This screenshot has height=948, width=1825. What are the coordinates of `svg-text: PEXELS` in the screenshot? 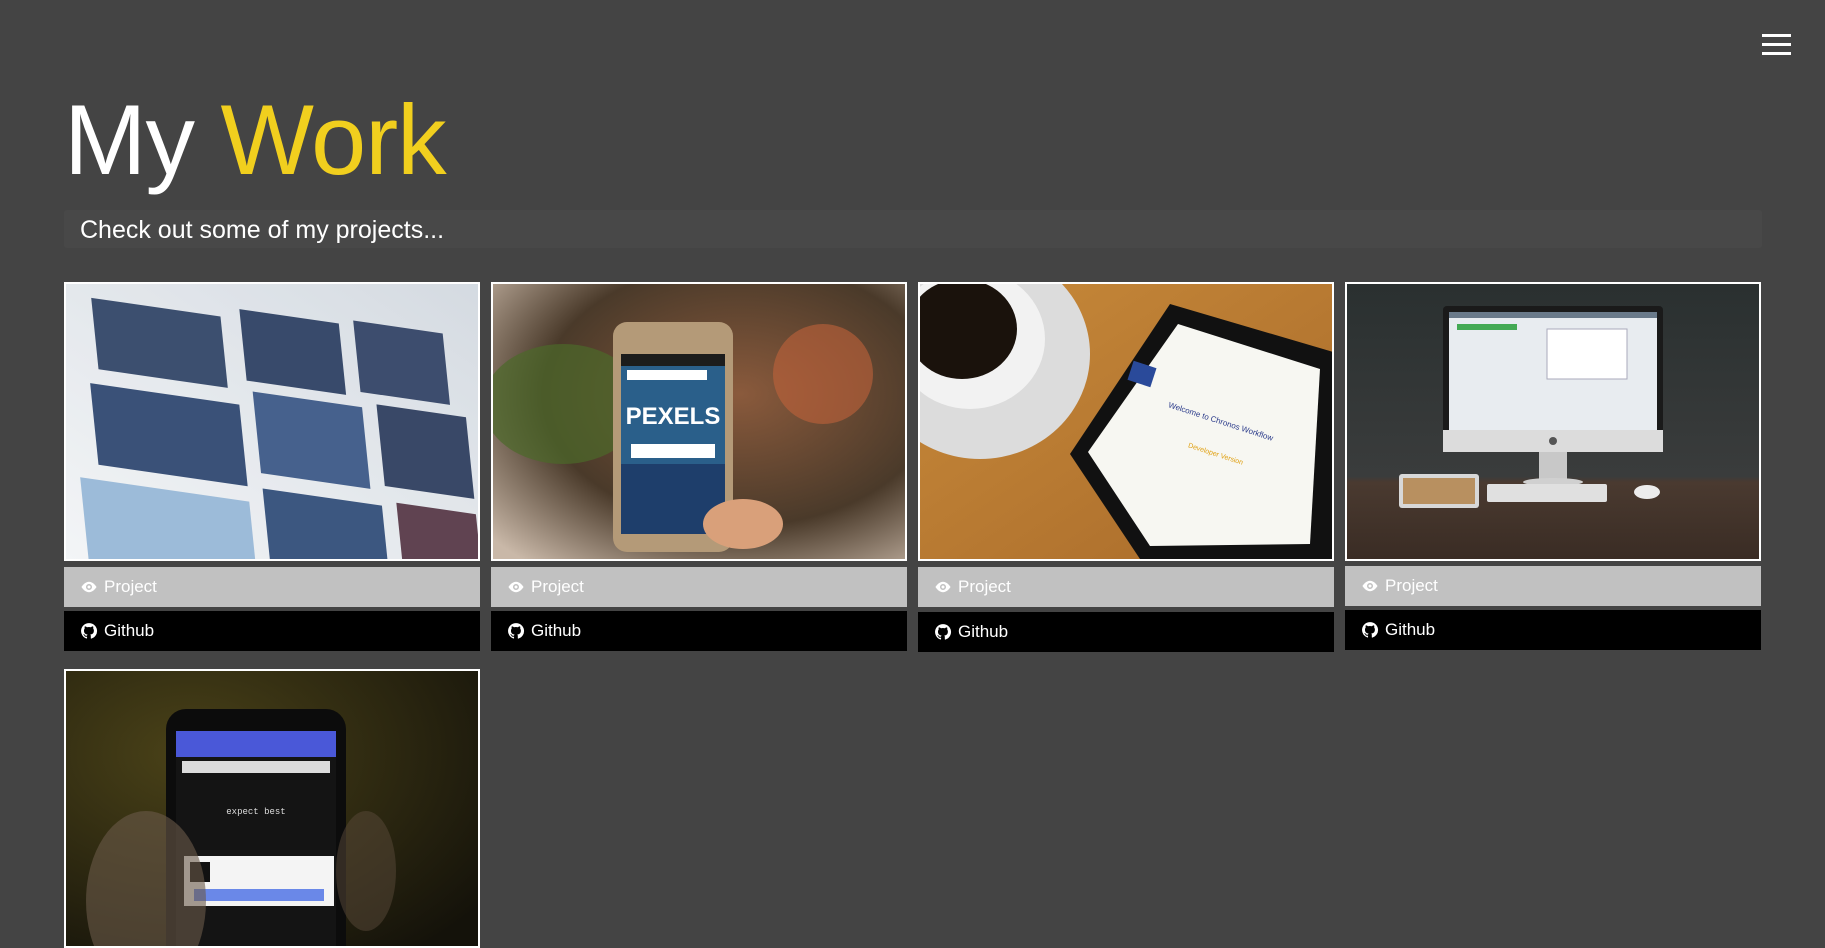 It's located at (673, 416).